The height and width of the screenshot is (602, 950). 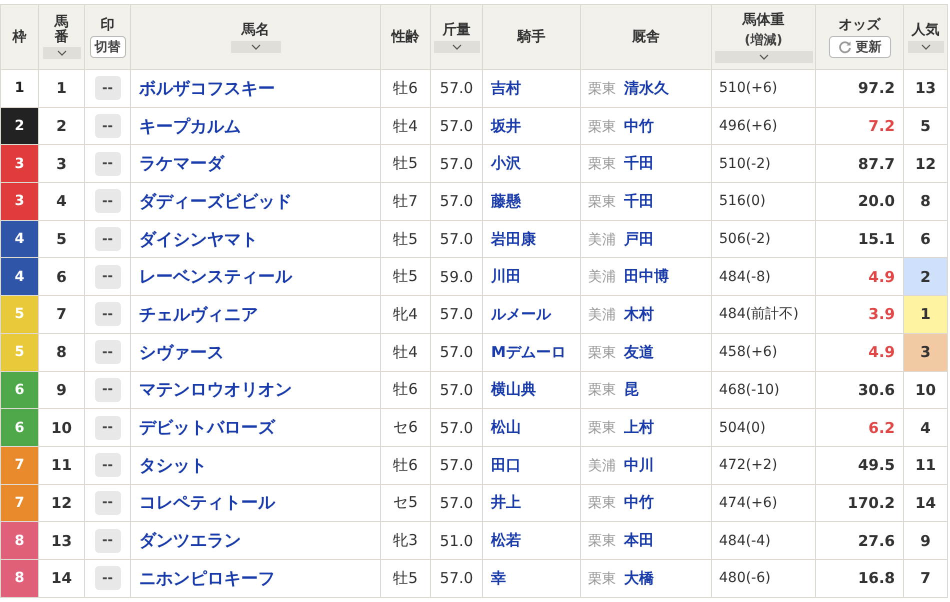 I want to click on table-cell: 15.1, so click(x=860, y=239).